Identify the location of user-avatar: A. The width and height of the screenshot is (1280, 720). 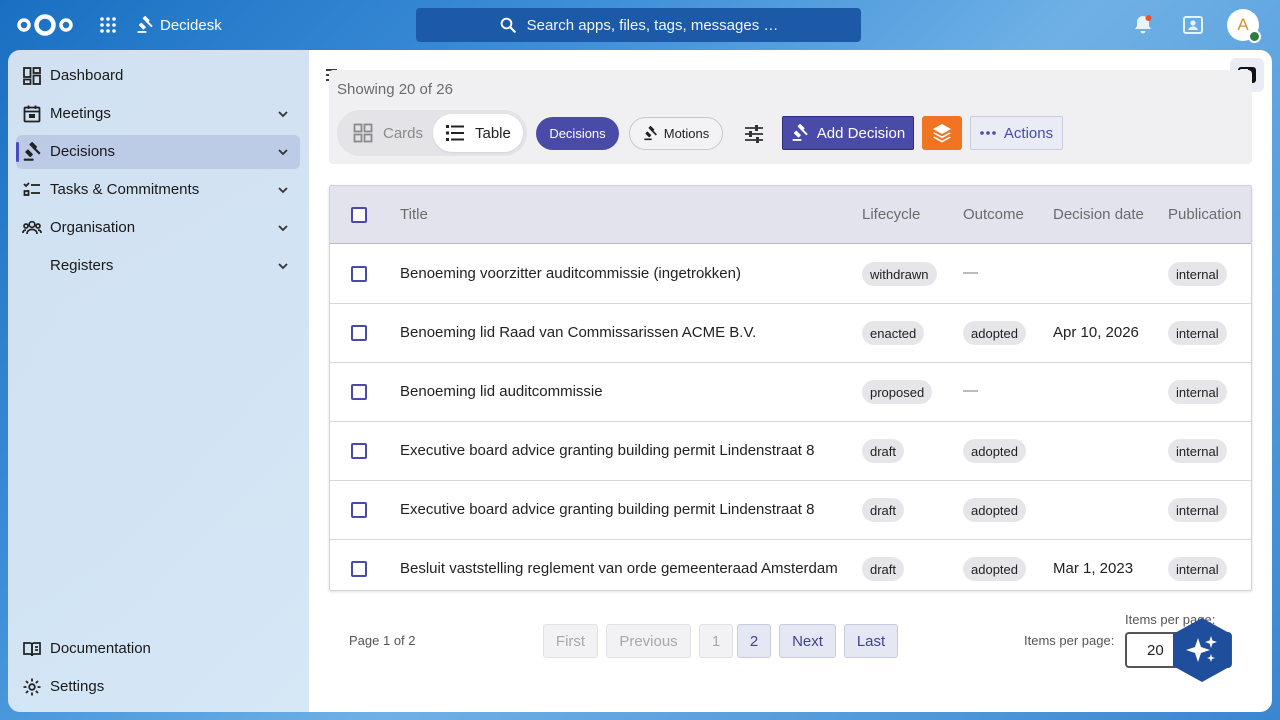
(1244, 26).